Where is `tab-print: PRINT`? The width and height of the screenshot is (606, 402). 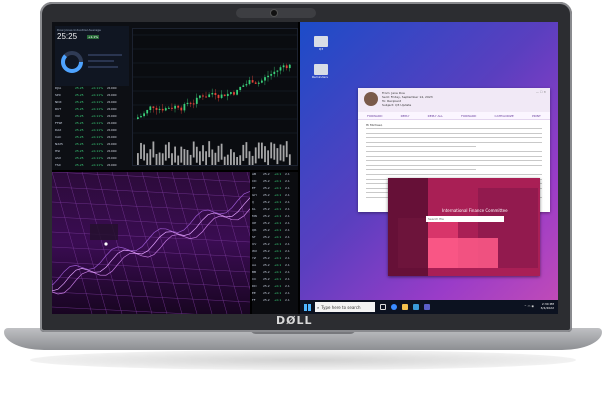
tab-print: PRINT is located at coordinates (536, 116).